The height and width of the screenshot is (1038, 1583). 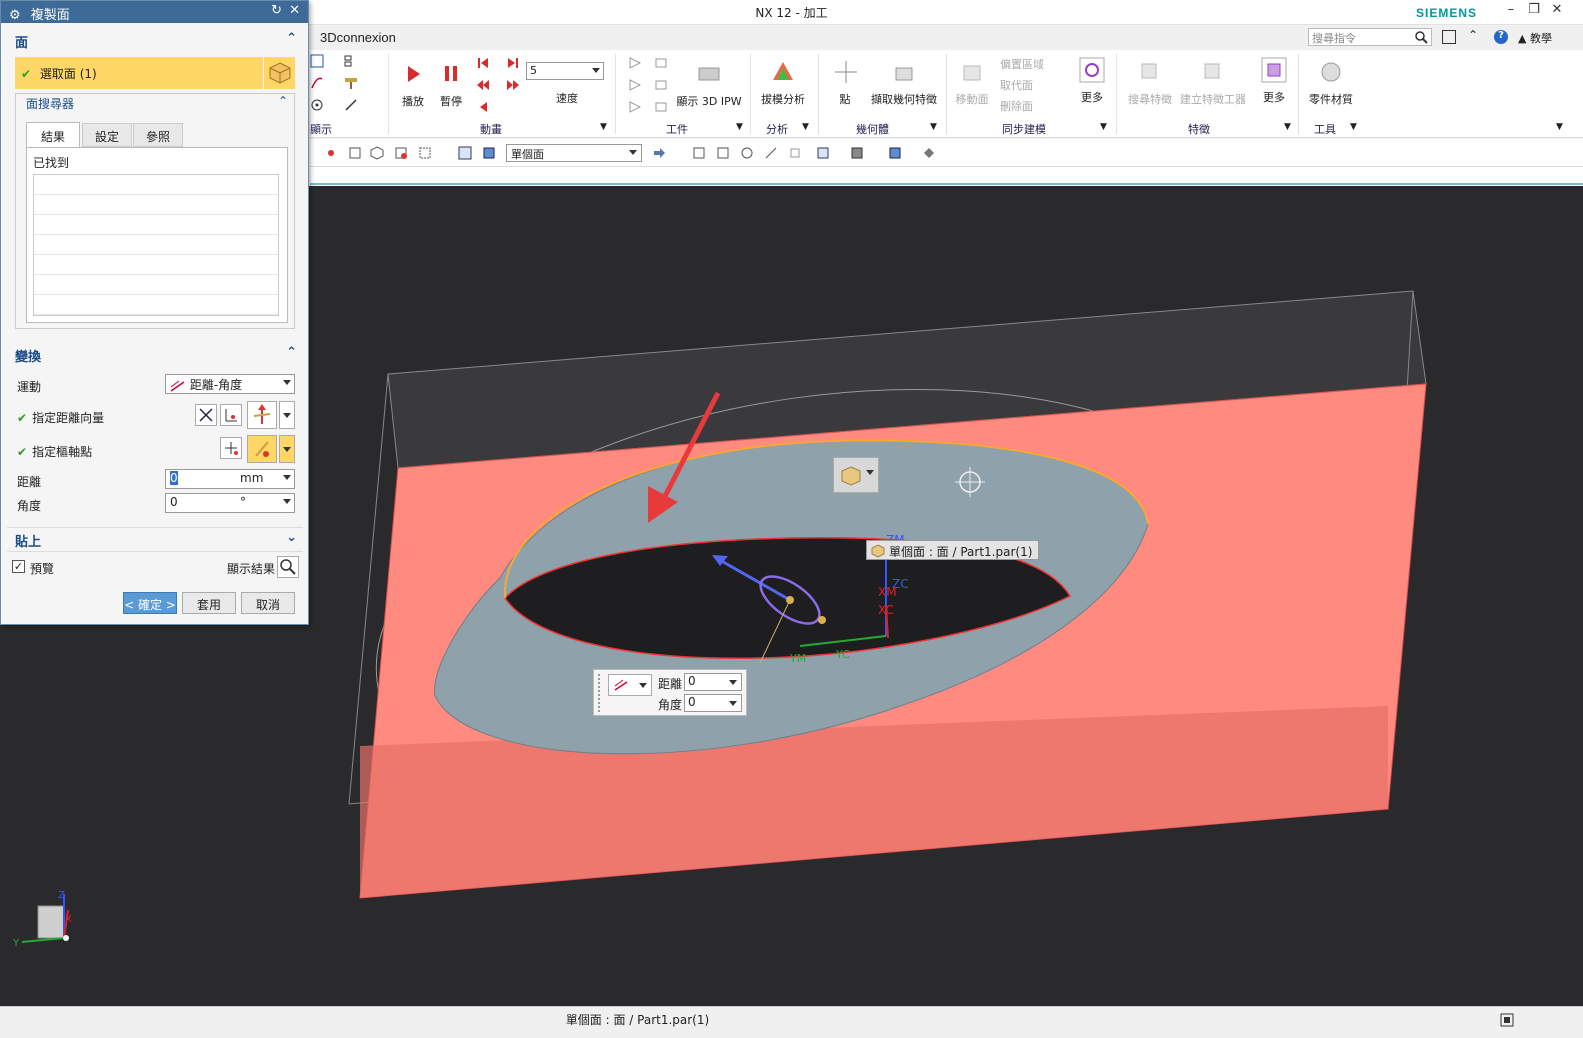 I want to click on dialog-title-bar: ⚙ 複製面 ↻ ✕, so click(x=154, y=12).